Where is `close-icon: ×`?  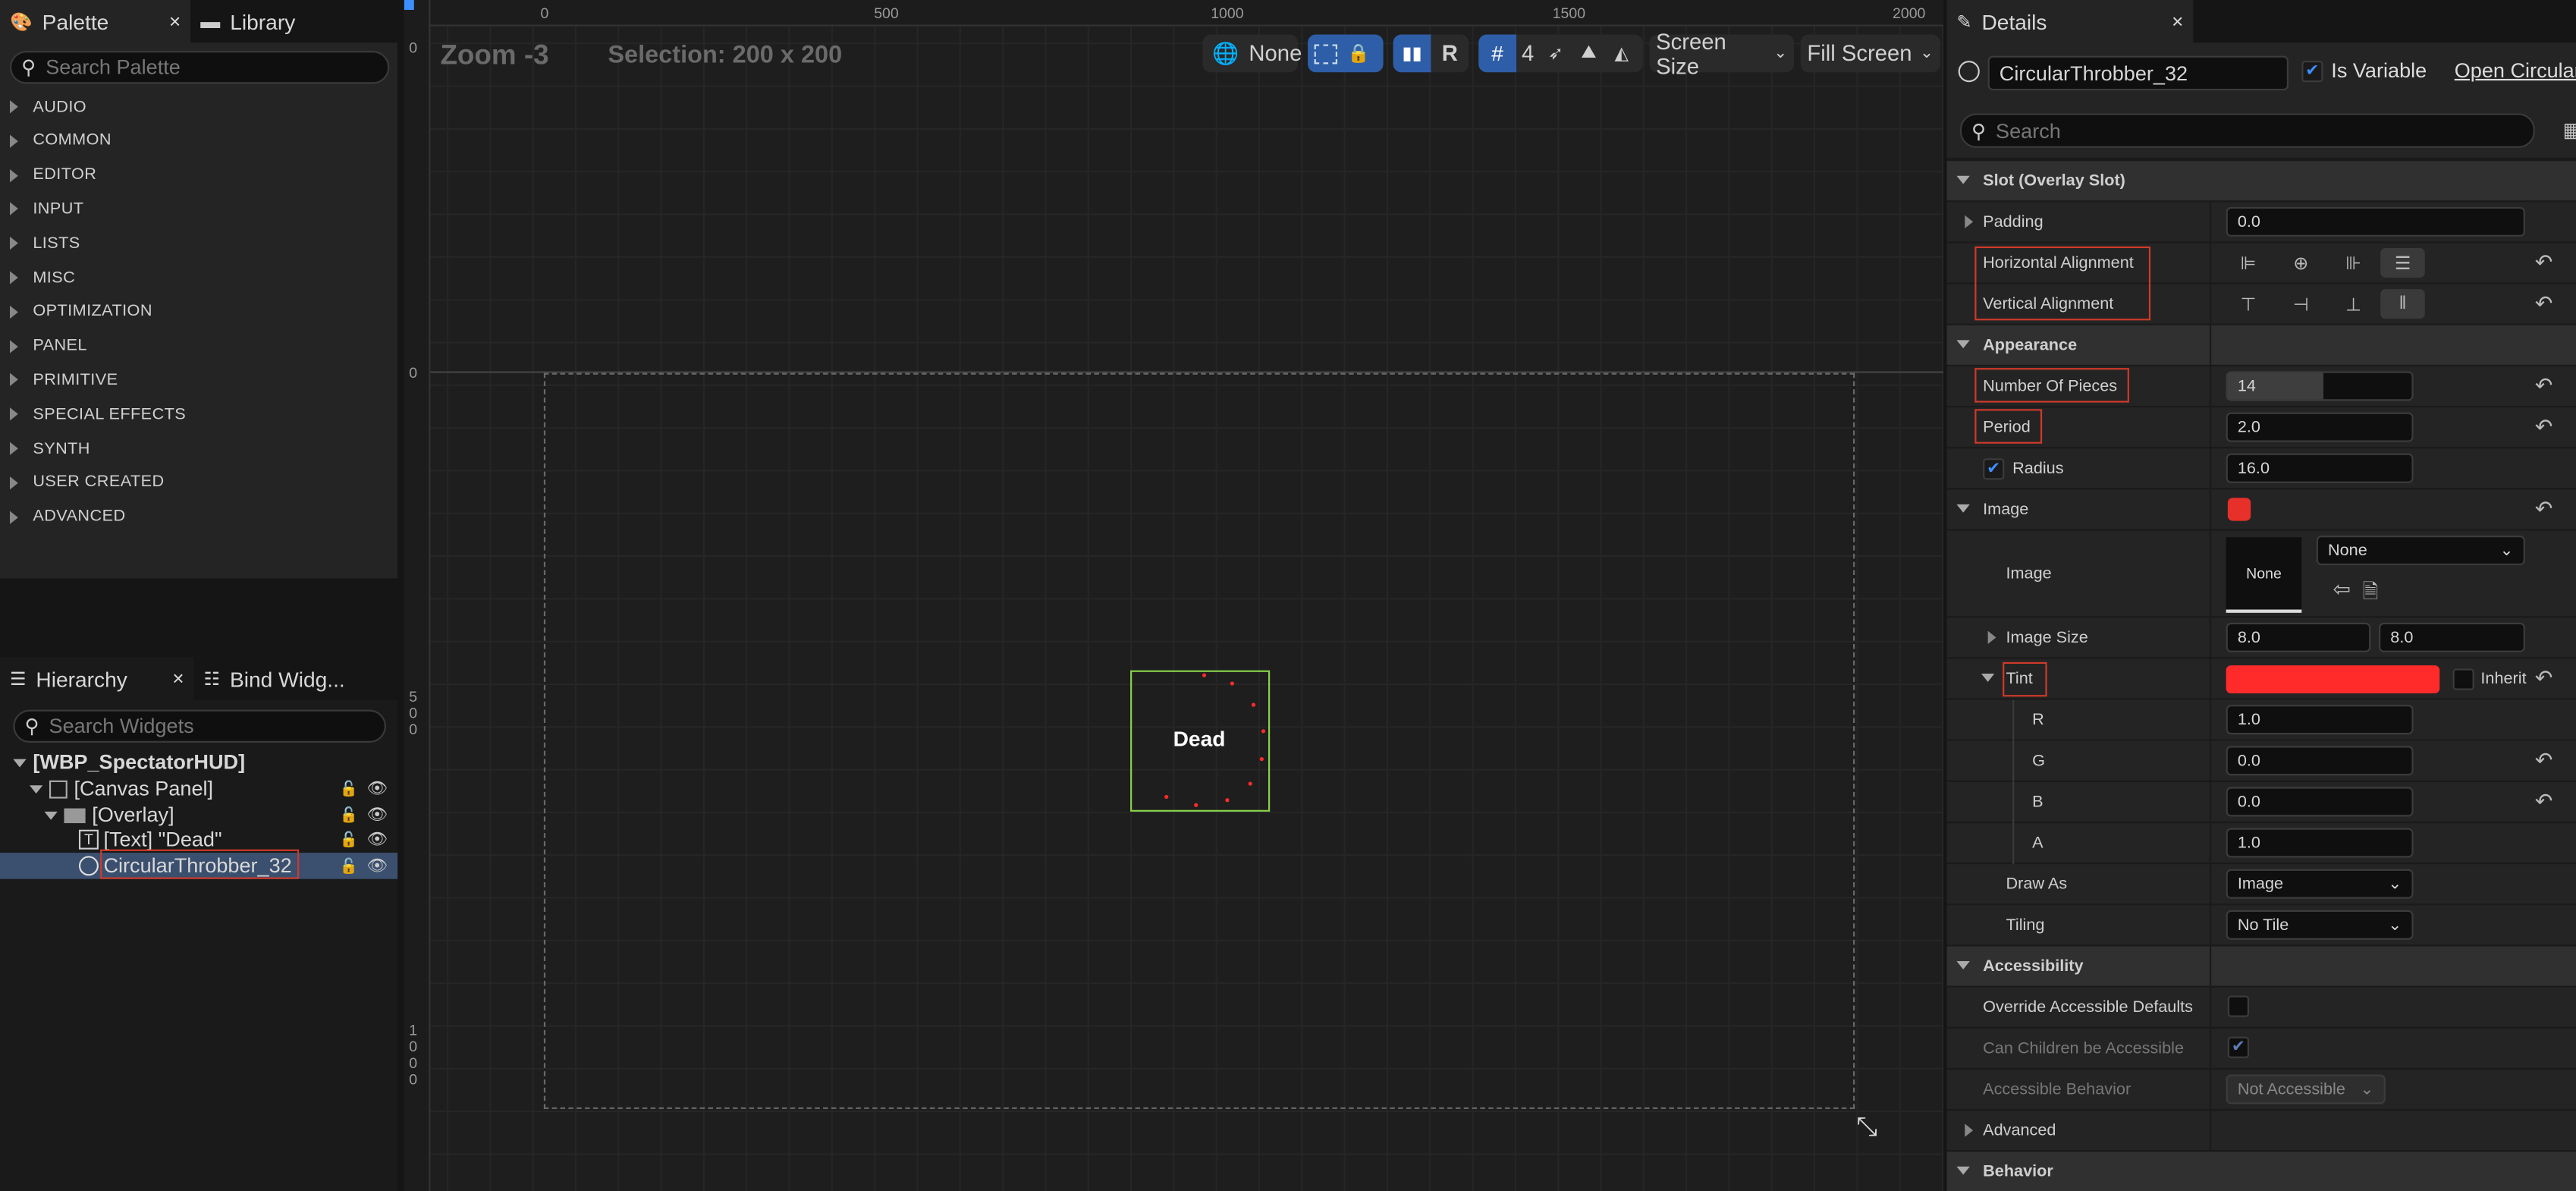 close-icon: × is located at coordinates (178, 678).